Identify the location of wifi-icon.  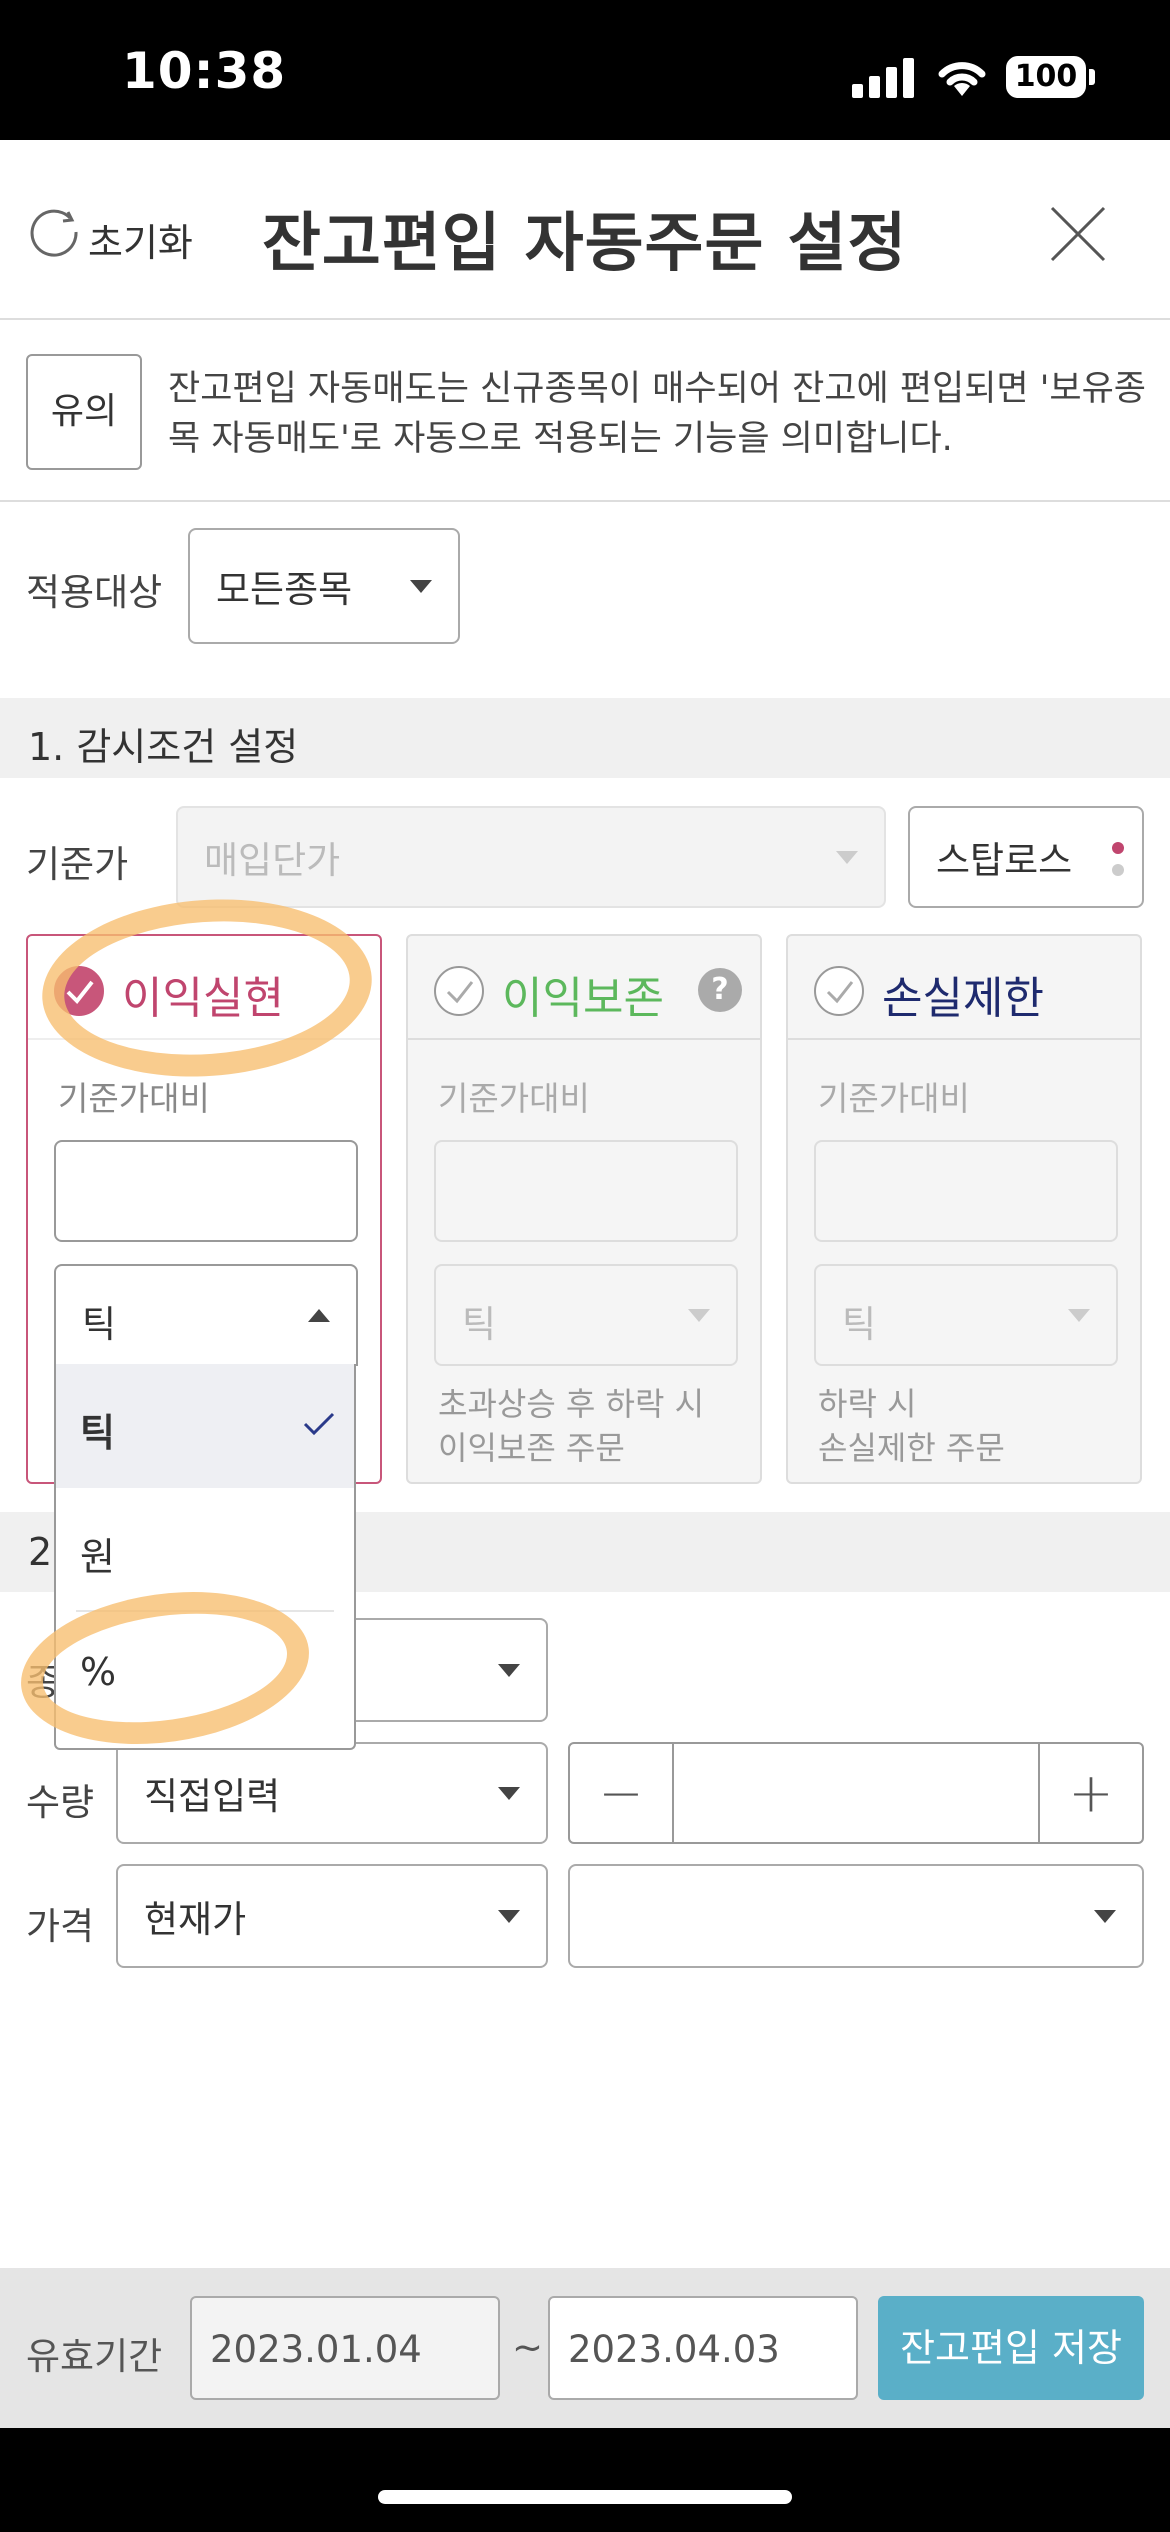
(962, 76).